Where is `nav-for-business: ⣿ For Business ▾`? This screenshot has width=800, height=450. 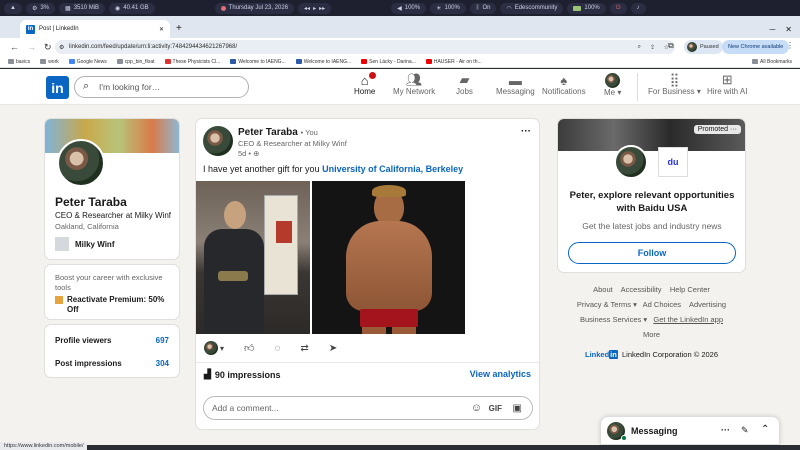 nav-for-business: ⣿ For Business ▾ is located at coordinates (674, 84).